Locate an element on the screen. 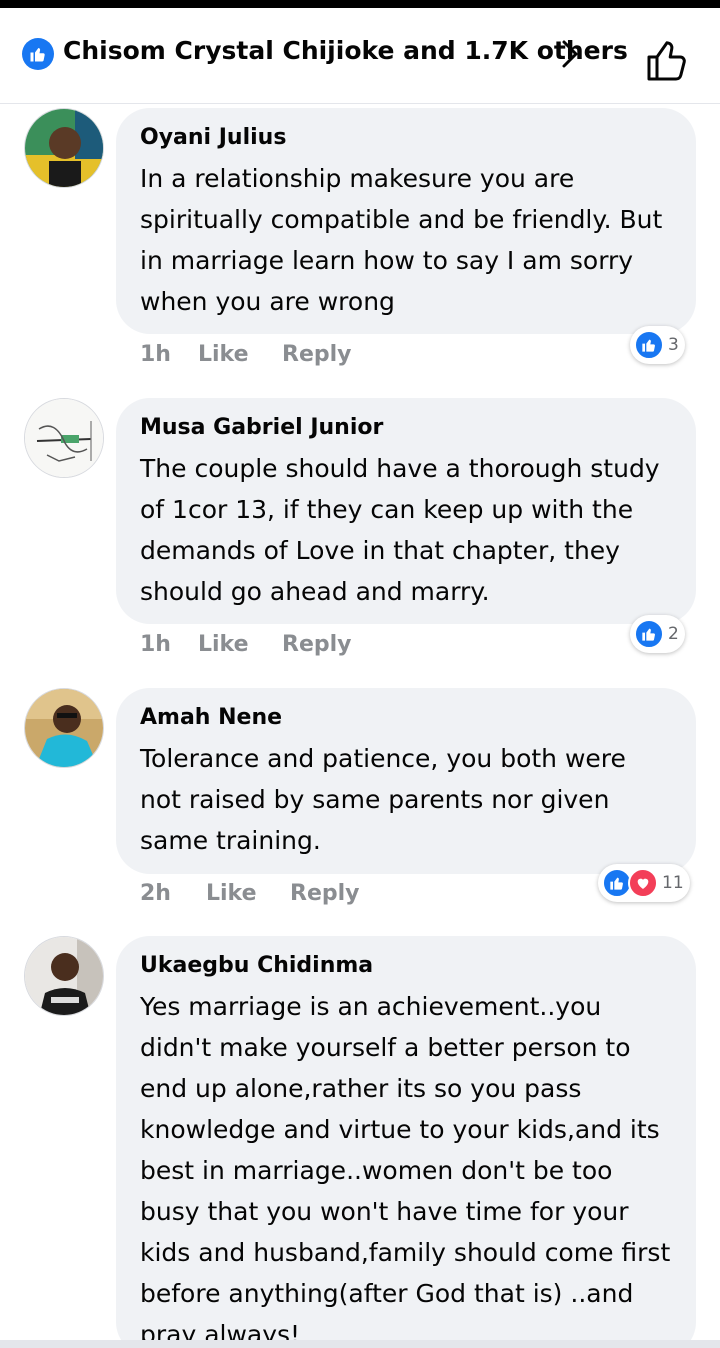  reaction-summary: 2 is located at coordinates (657, 634).